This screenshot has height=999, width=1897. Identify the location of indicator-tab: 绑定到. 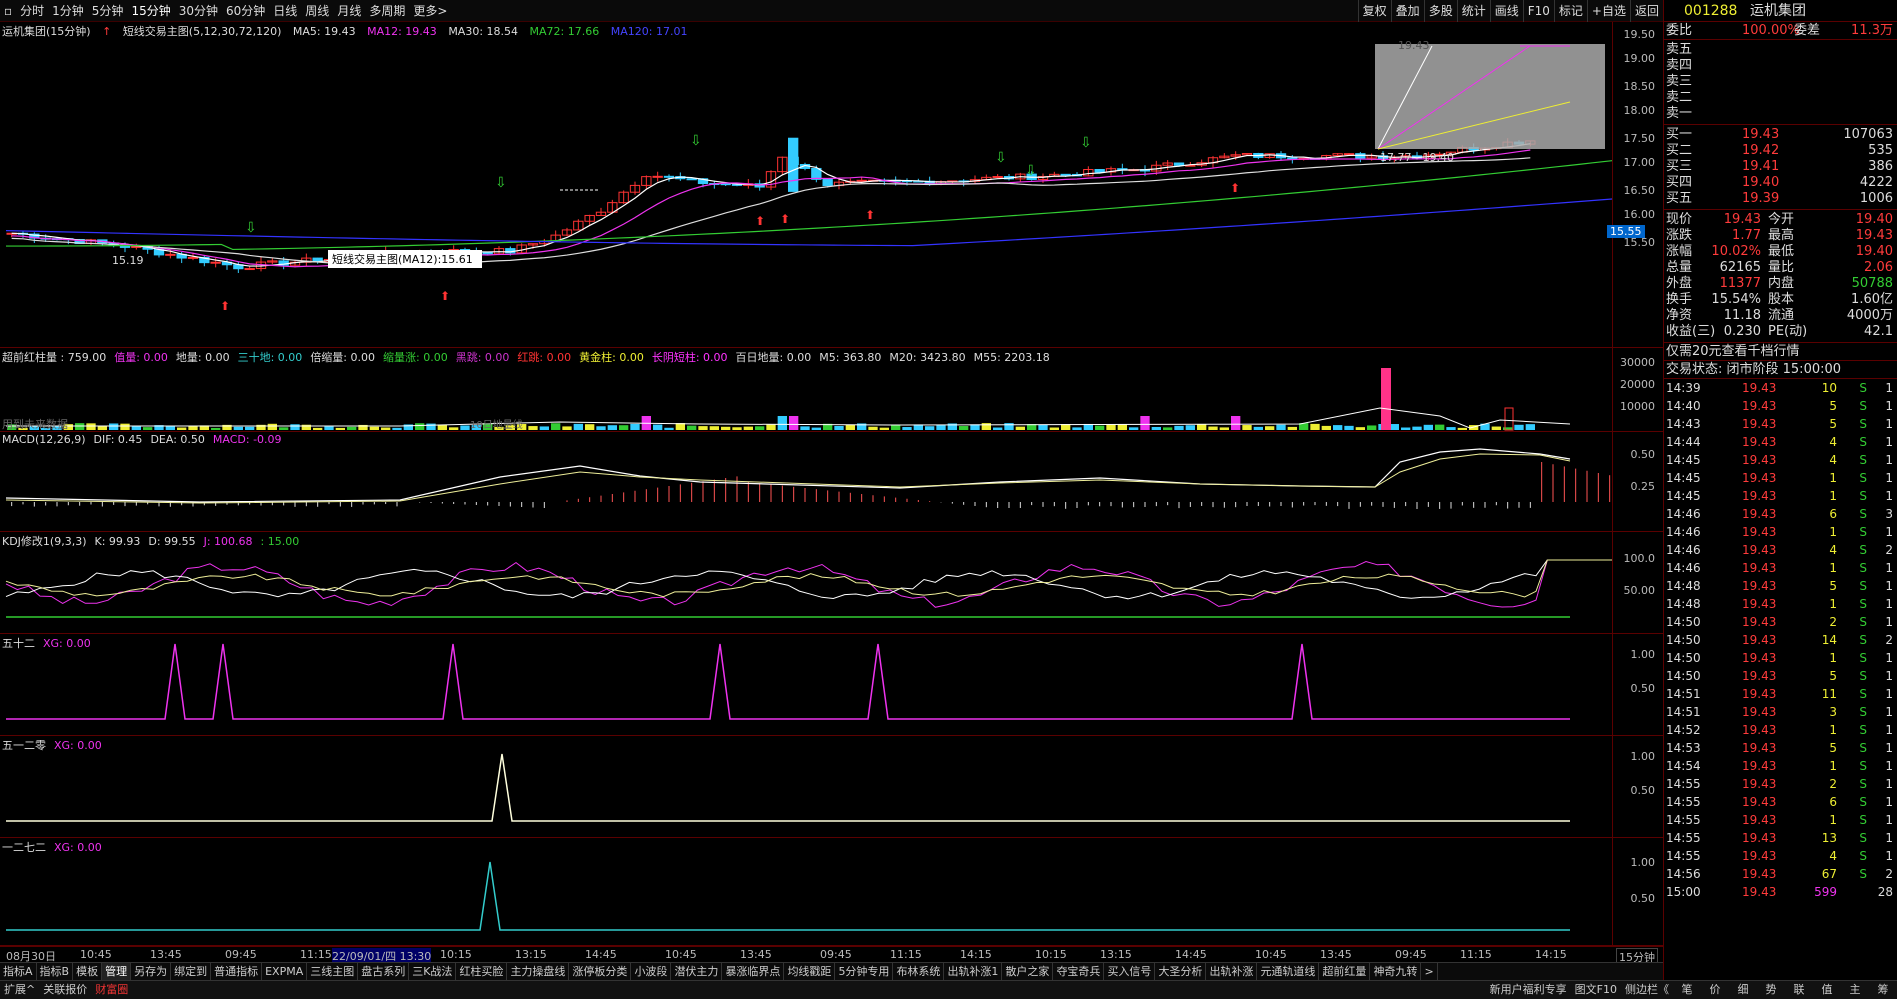
(191, 971).